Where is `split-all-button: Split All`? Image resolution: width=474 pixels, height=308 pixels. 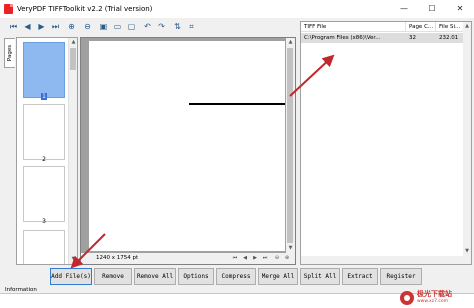 split-all-button: Split All is located at coordinates (320, 276).